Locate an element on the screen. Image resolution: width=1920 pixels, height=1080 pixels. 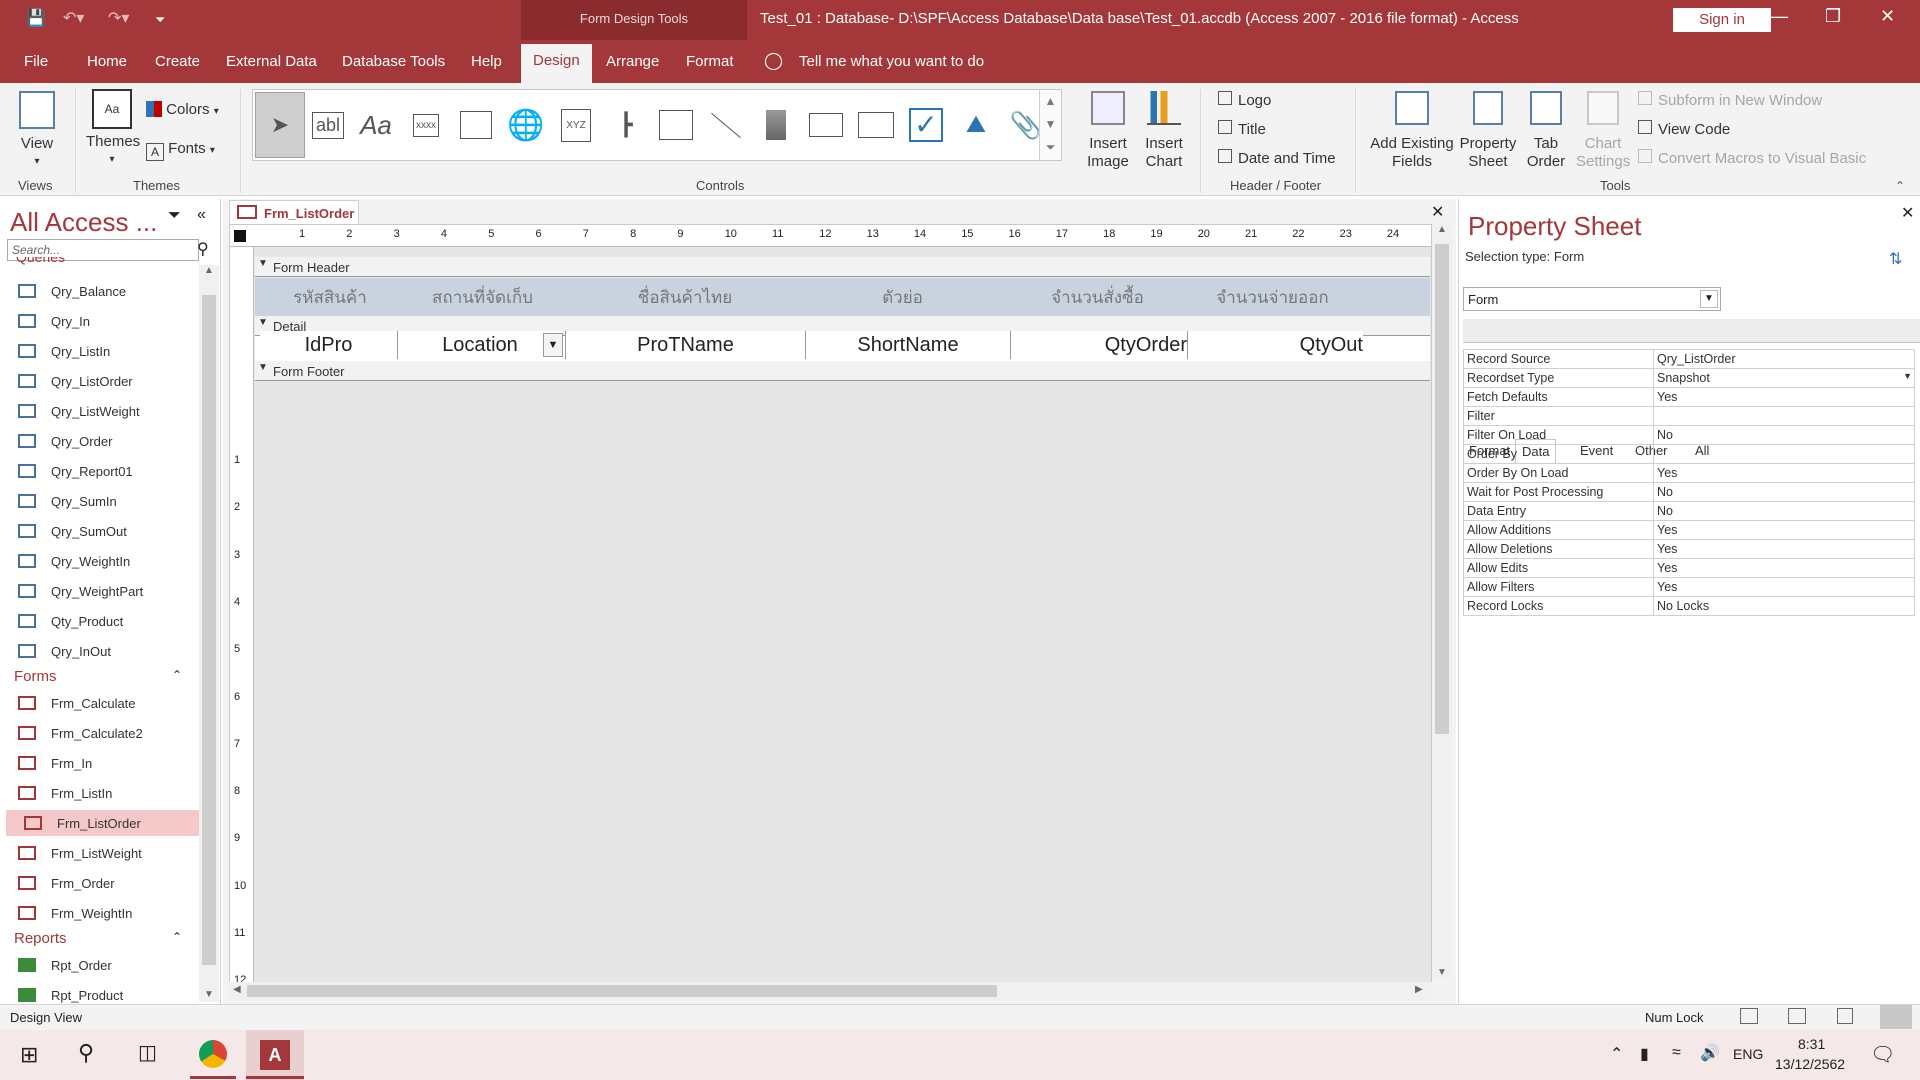
layout-view-icon is located at coordinates (1845, 1016).